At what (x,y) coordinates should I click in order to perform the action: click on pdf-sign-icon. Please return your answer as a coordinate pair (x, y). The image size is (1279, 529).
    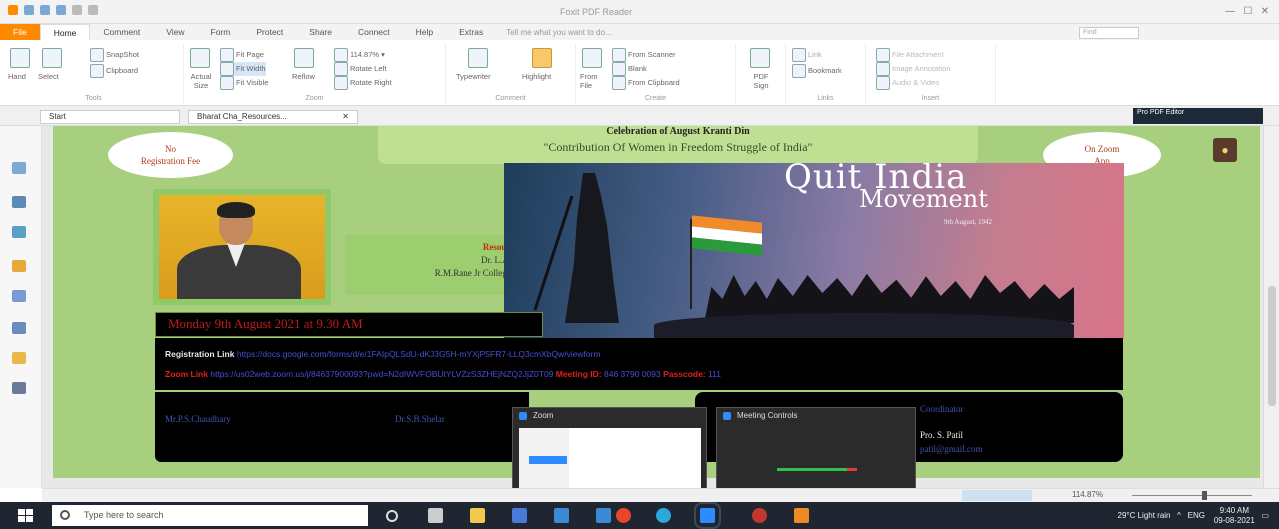
    Looking at the image, I should click on (760, 58).